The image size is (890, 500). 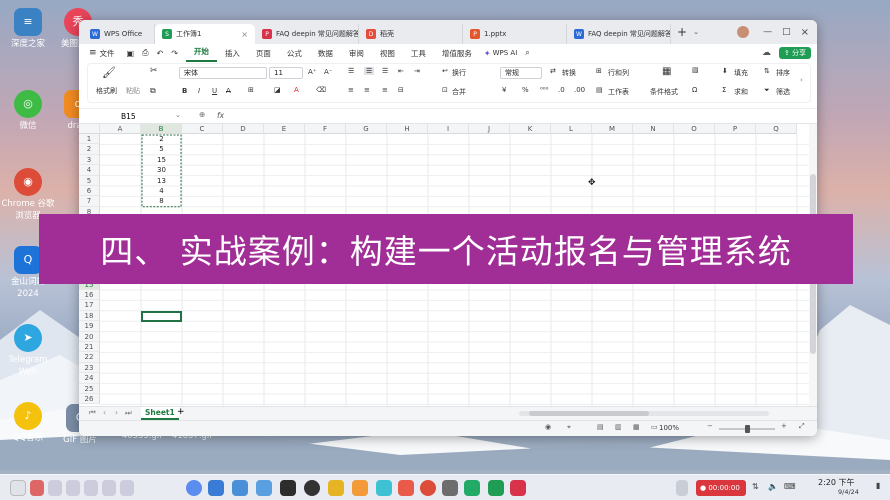 What do you see at coordinates (696, 32) in the screenshot?
I see `chevron-down-icon: ⌄` at bounding box center [696, 32].